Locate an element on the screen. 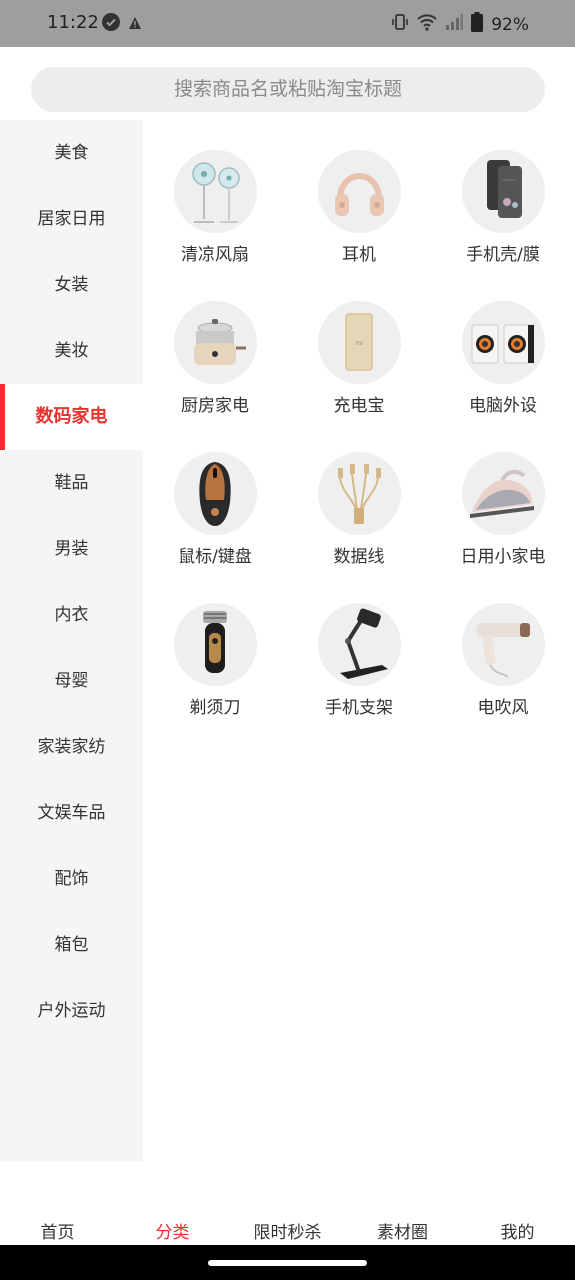  sidebar-item-mother-baby: 母婴 is located at coordinates (71, 681).